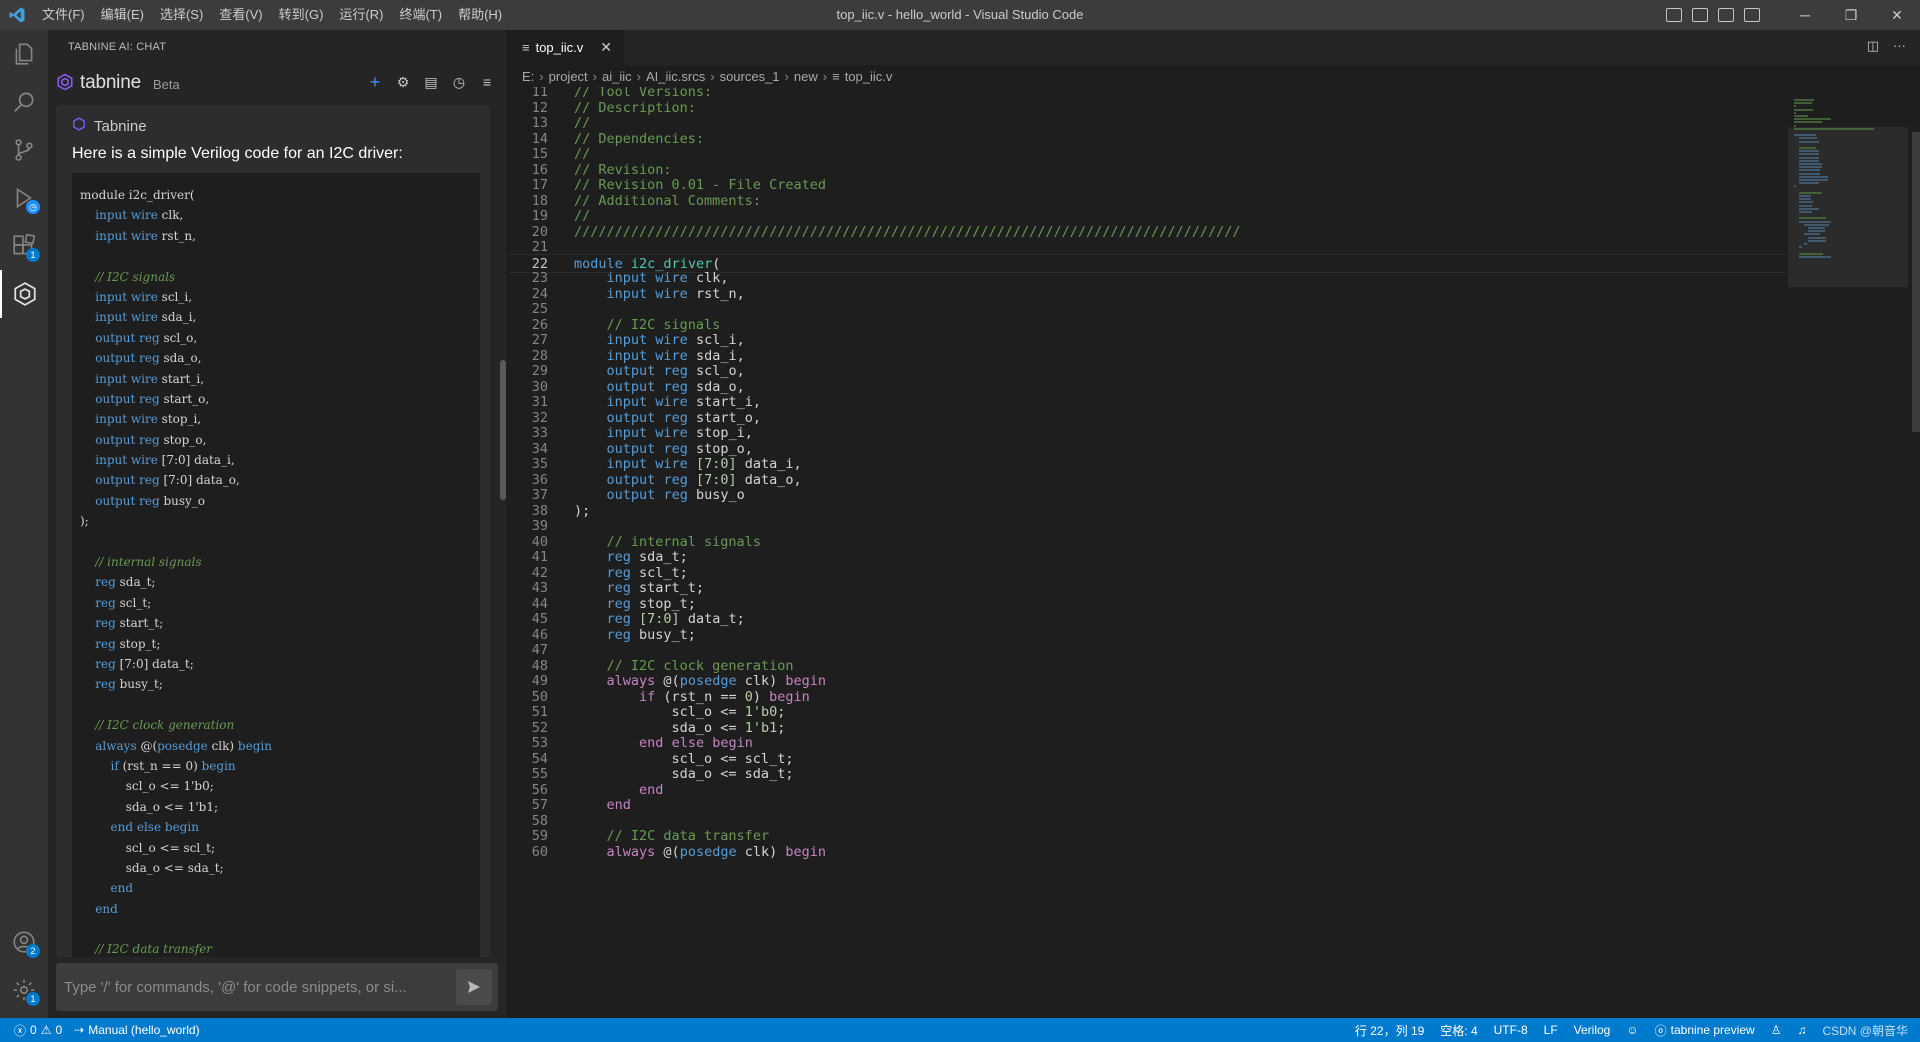 This screenshot has width=1920, height=1042. What do you see at coordinates (128, 643) in the screenshot?
I see `chat-code-line: reg stop_t;` at bounding box center [128, 643].